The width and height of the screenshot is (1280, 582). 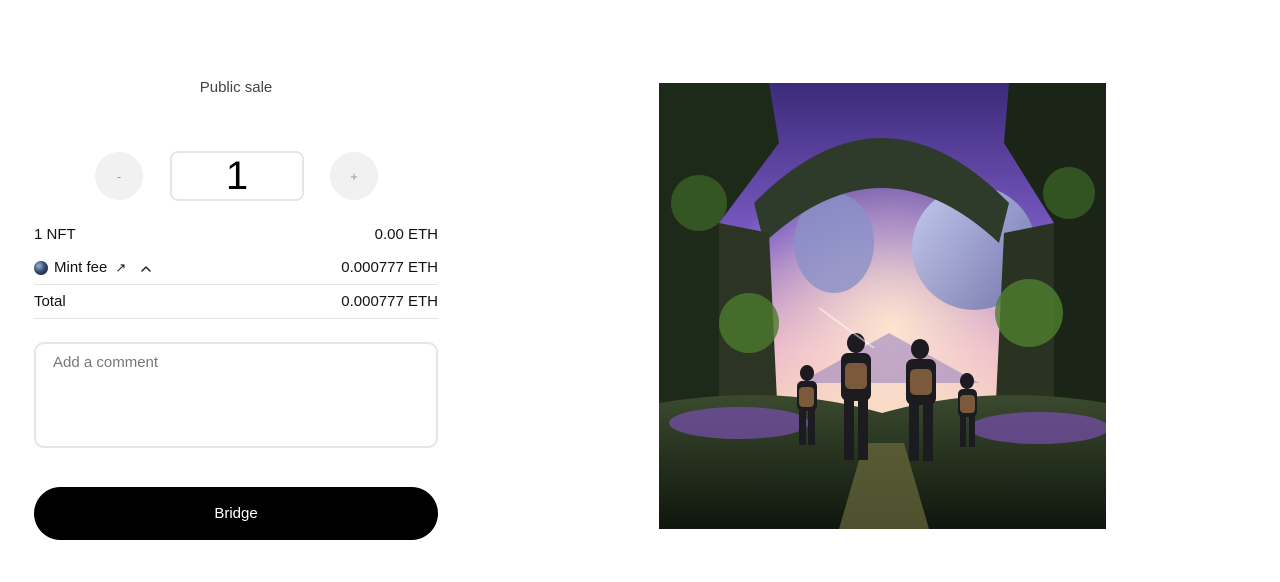 I want to click on comment-input, so click(x=236, y=395).